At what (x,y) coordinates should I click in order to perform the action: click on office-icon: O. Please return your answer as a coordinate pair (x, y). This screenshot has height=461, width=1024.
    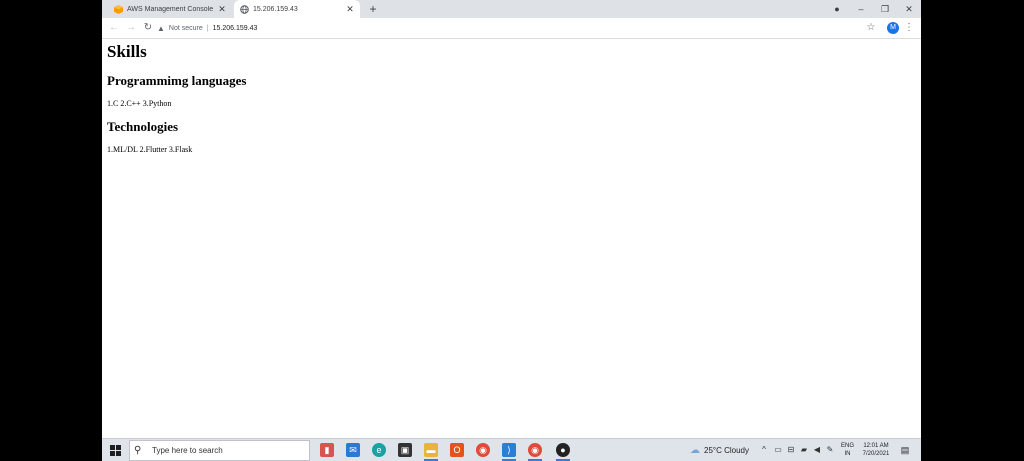
    Looking at the image, I should click on (457, 450).